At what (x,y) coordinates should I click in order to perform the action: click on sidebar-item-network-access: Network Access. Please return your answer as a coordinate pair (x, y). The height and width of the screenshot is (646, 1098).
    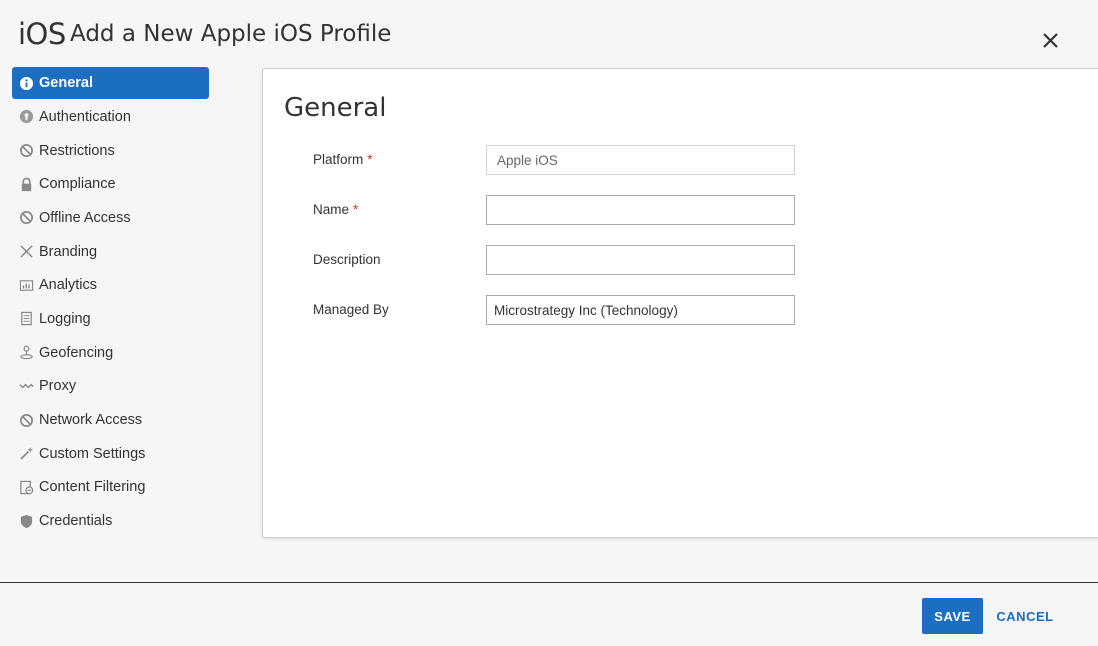
    Looking at the image, I should click on (110, 420).